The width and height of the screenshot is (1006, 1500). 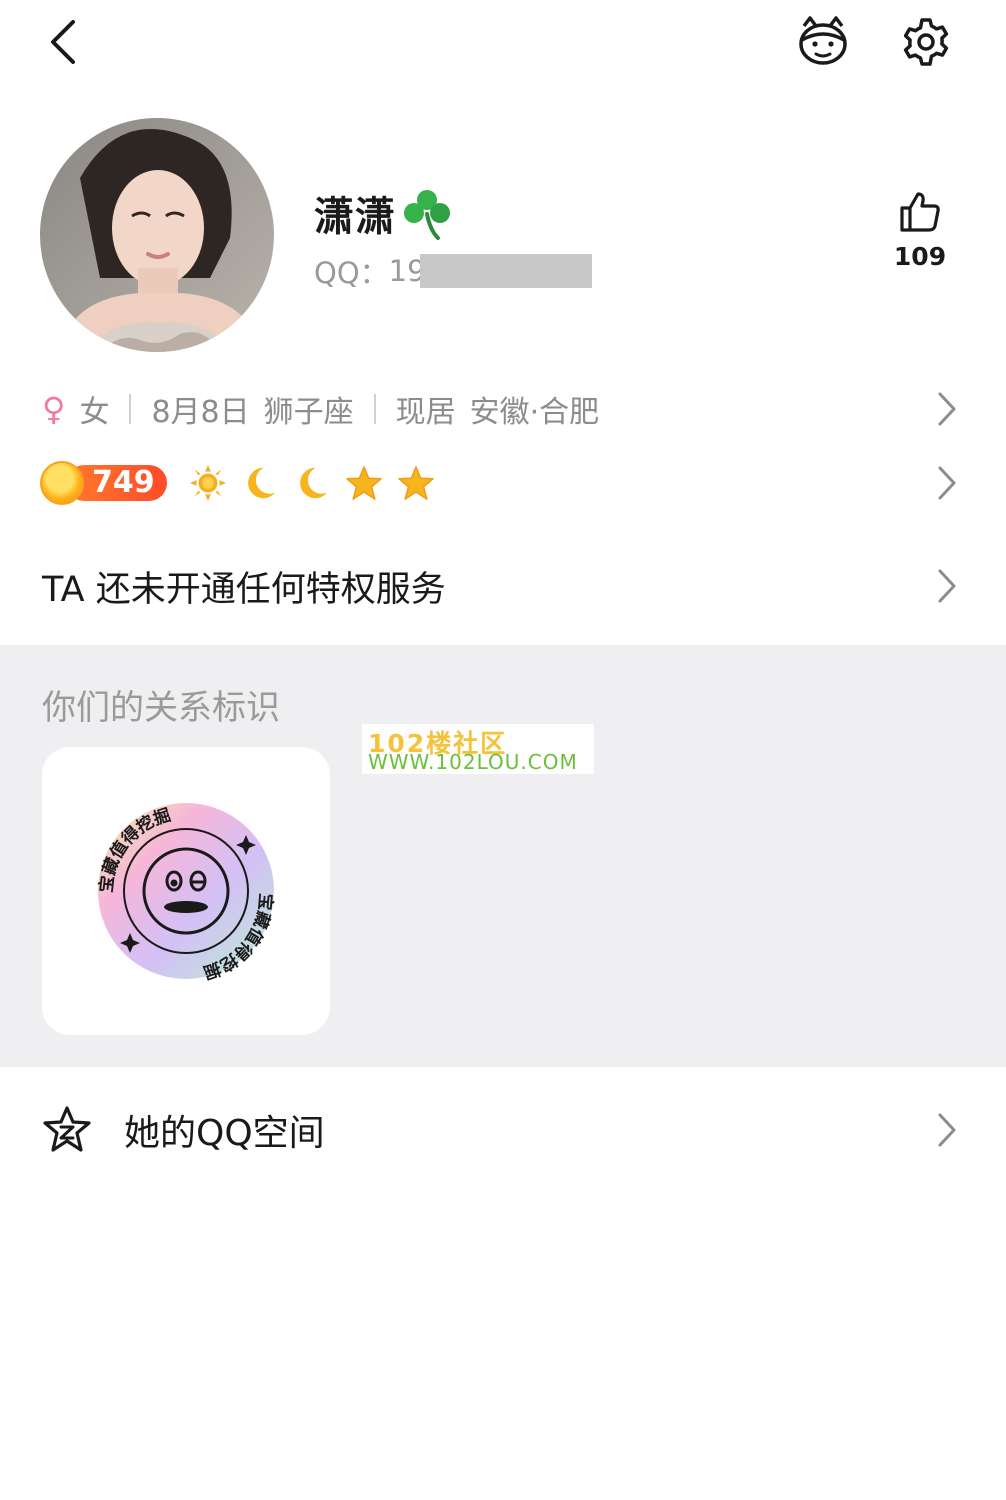 I want to click on pet-button, so click(x=823, y=42).